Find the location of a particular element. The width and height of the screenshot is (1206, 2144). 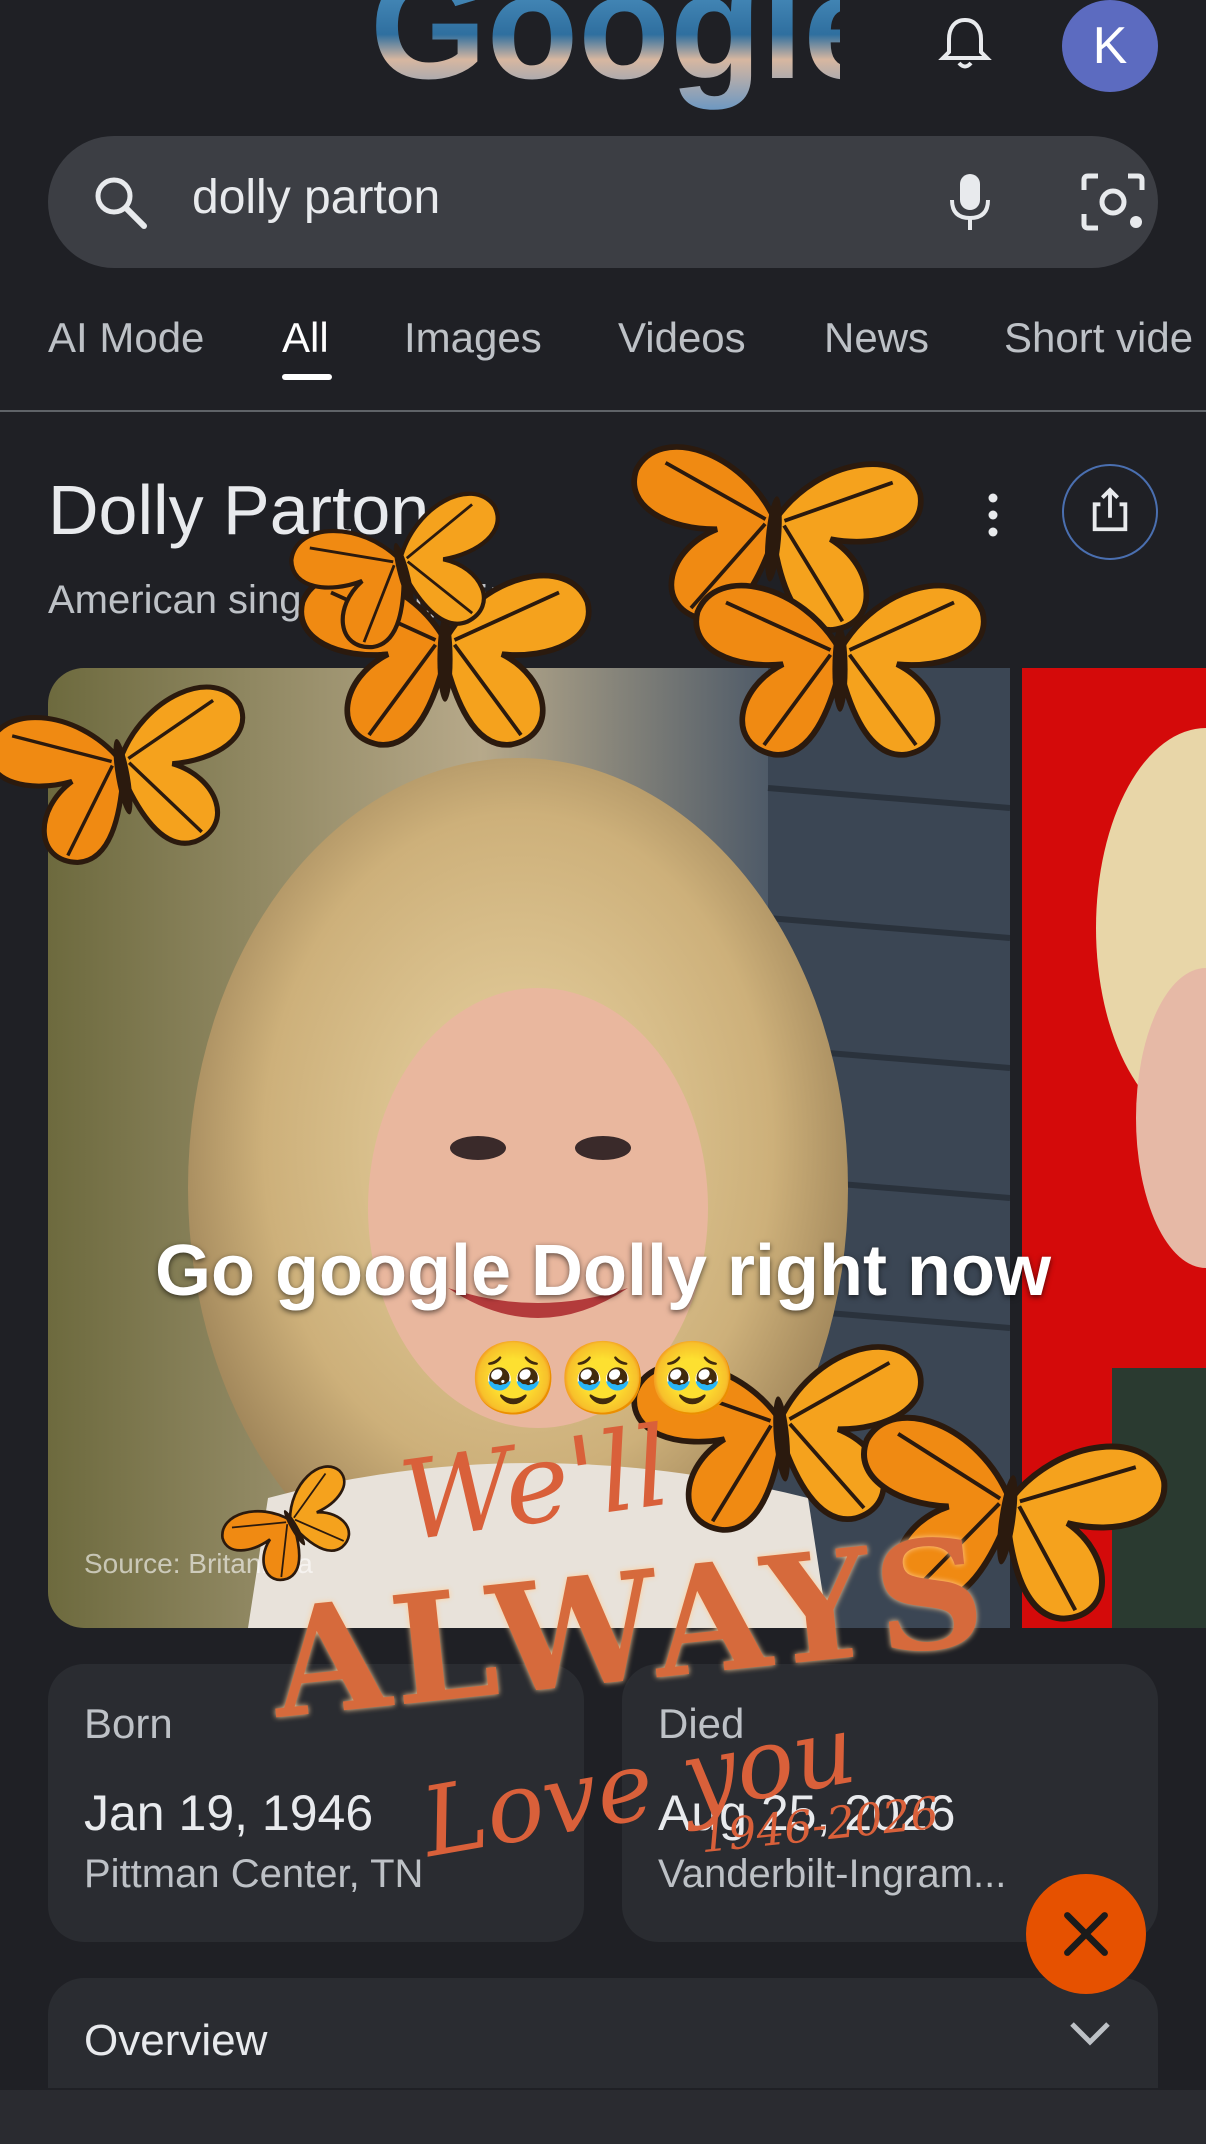

overlay-caption: Go google Dolly right now is located at coordinates (603, 1271).